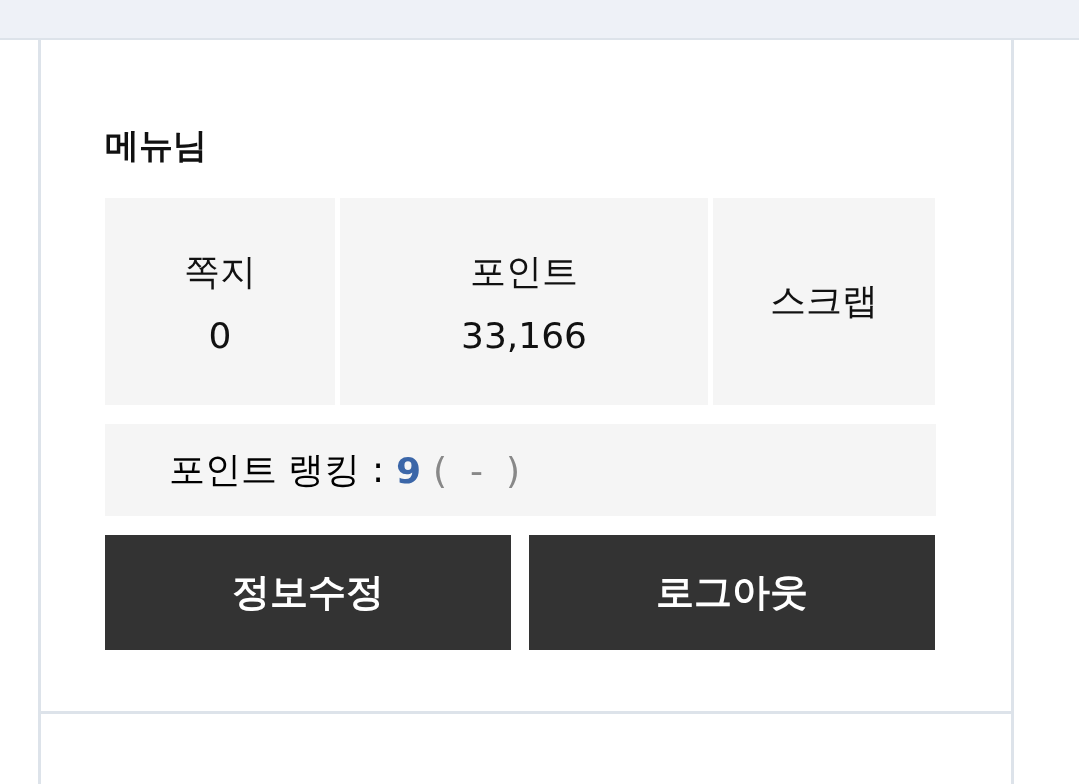 The height and width of the screenshot is (784, 1079). Describe the element at coordinates (156, 145) in the screenshot. I see `user-name: 메뉴님` at that location.